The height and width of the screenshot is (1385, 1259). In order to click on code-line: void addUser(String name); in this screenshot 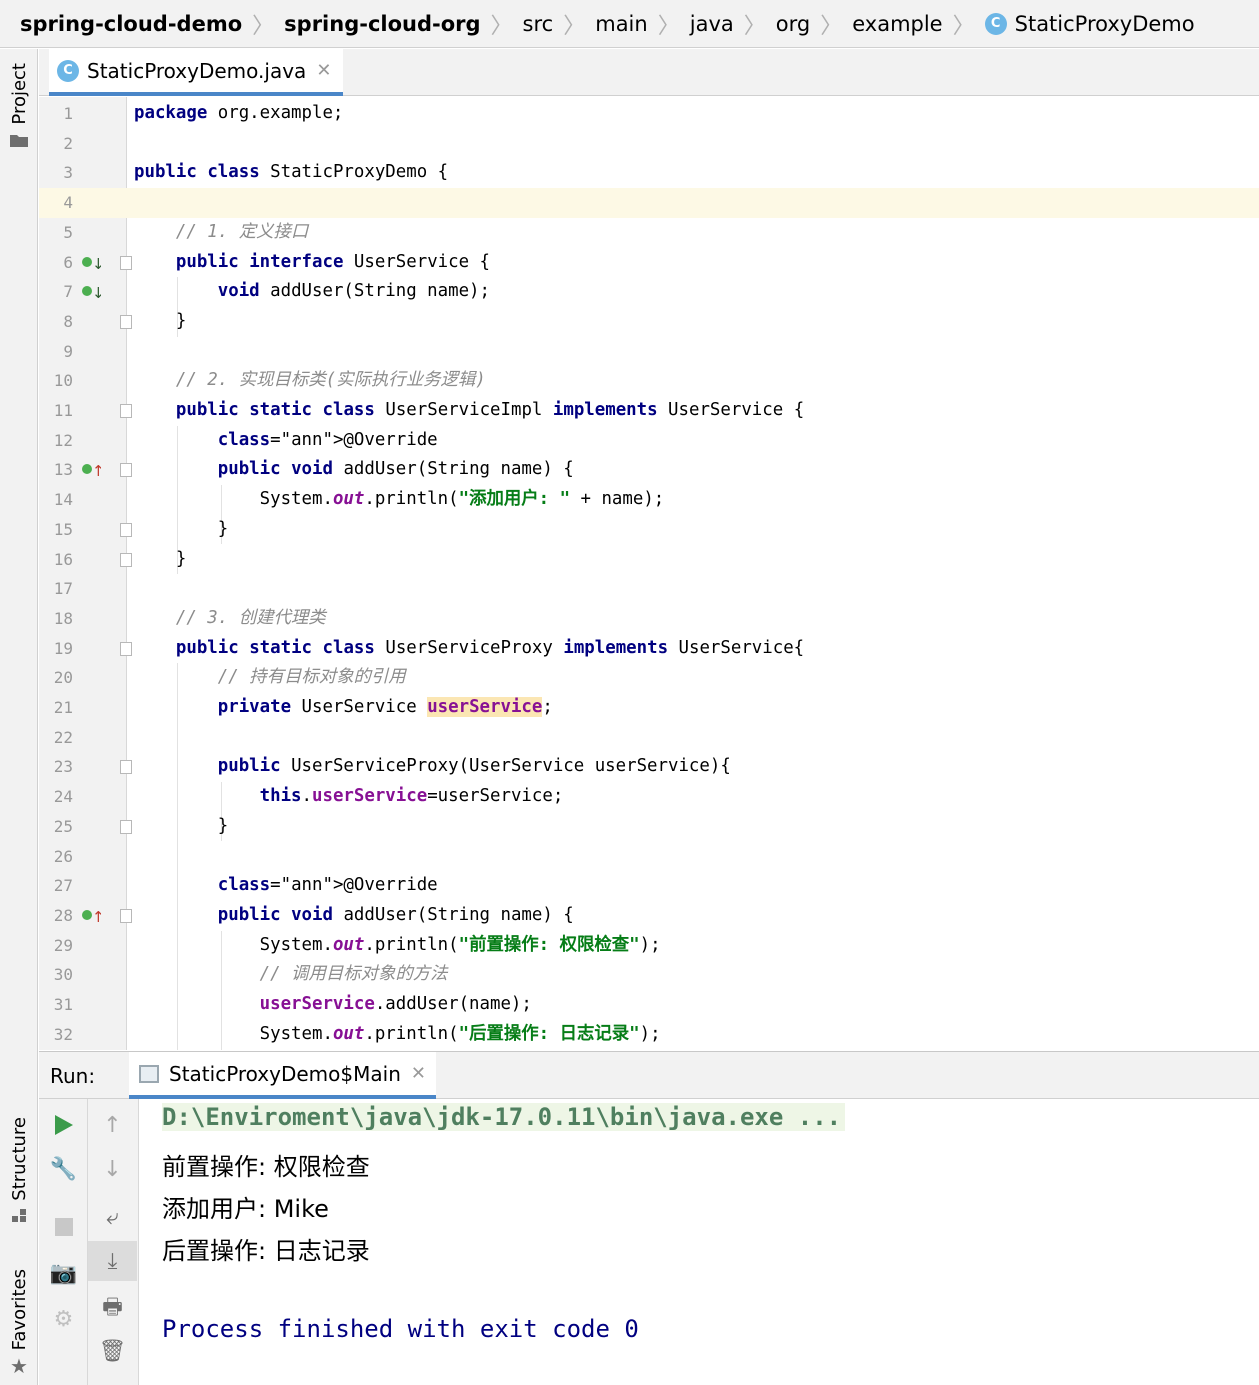, I will do `click(693, 292)`.